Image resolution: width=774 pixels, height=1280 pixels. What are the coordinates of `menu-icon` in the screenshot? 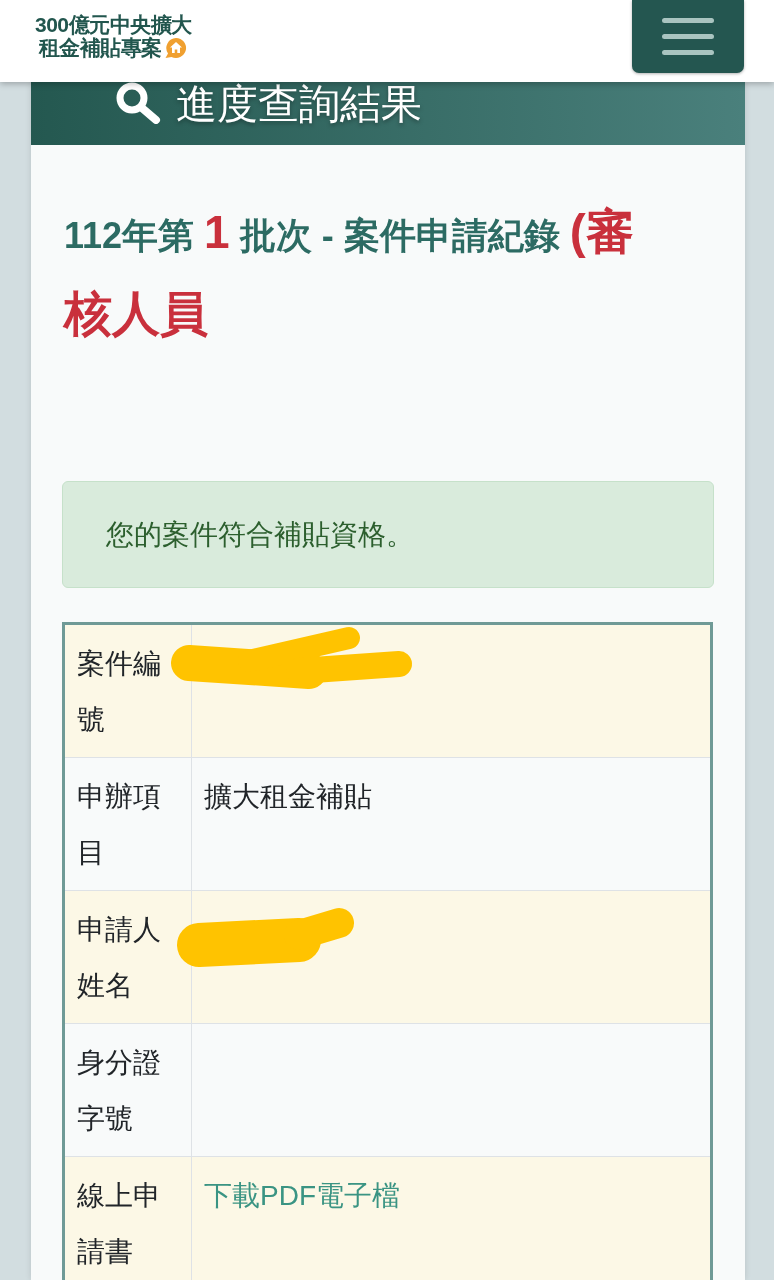 It's located at (688, 36).